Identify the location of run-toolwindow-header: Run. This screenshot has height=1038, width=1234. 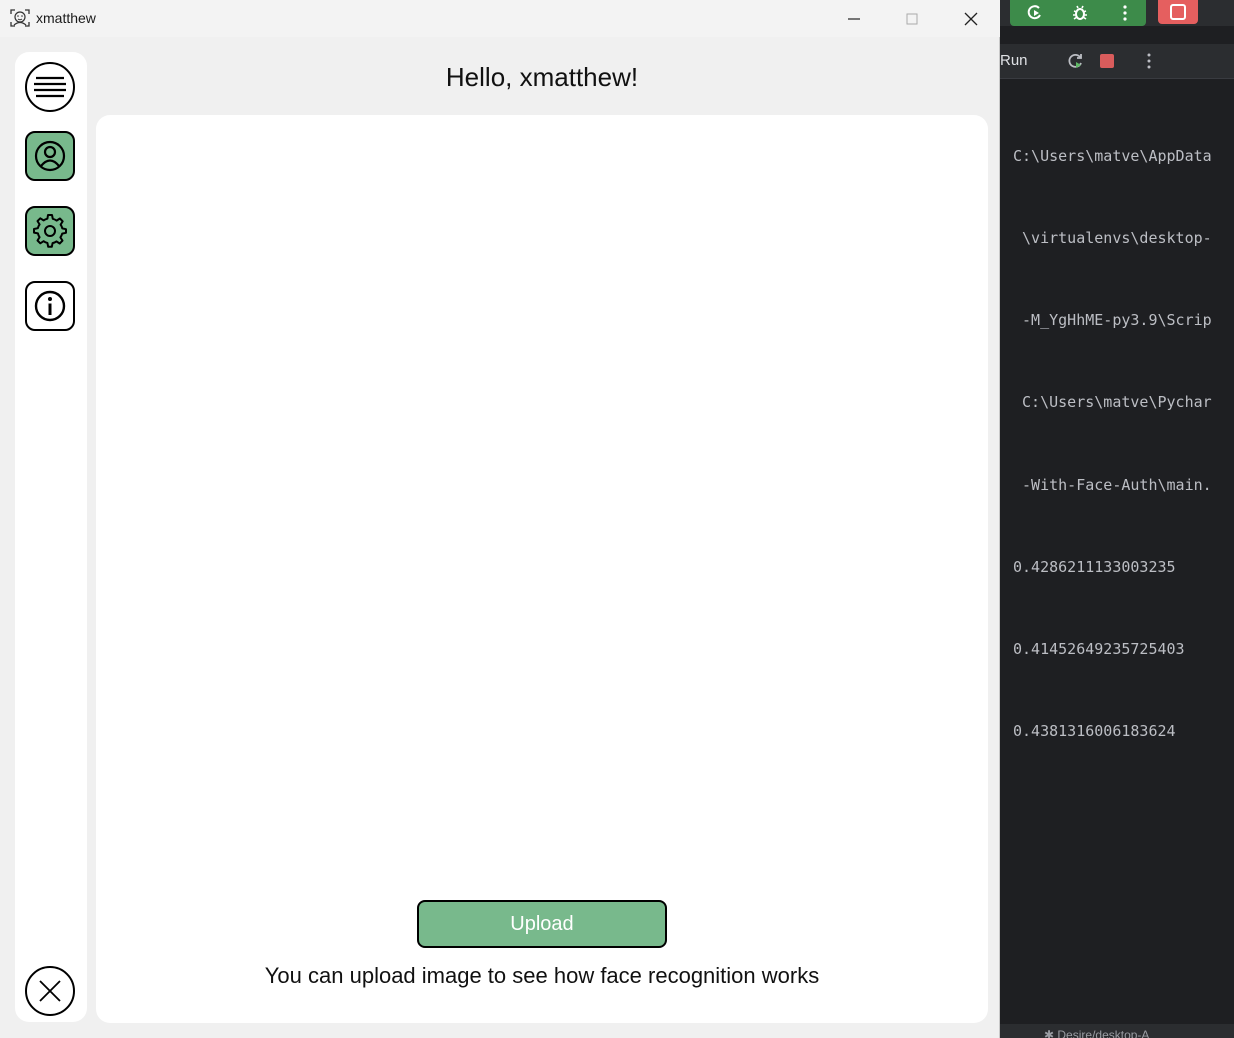
(1117, 61).